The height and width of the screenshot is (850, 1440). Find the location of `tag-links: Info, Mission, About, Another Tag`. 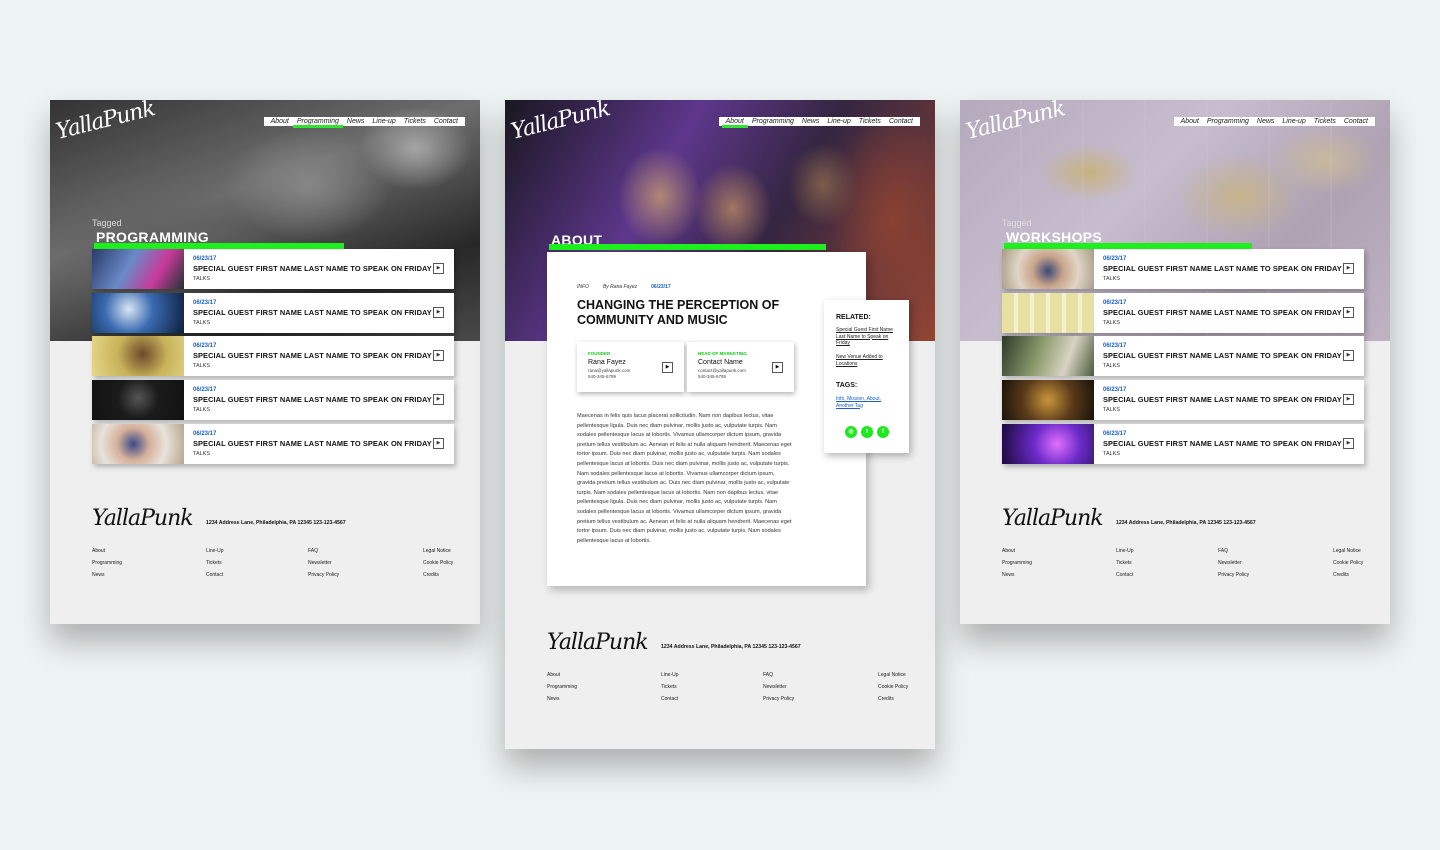

tag-links: Info, Mission, About, Another Tag is located at coordinates (866, 402).